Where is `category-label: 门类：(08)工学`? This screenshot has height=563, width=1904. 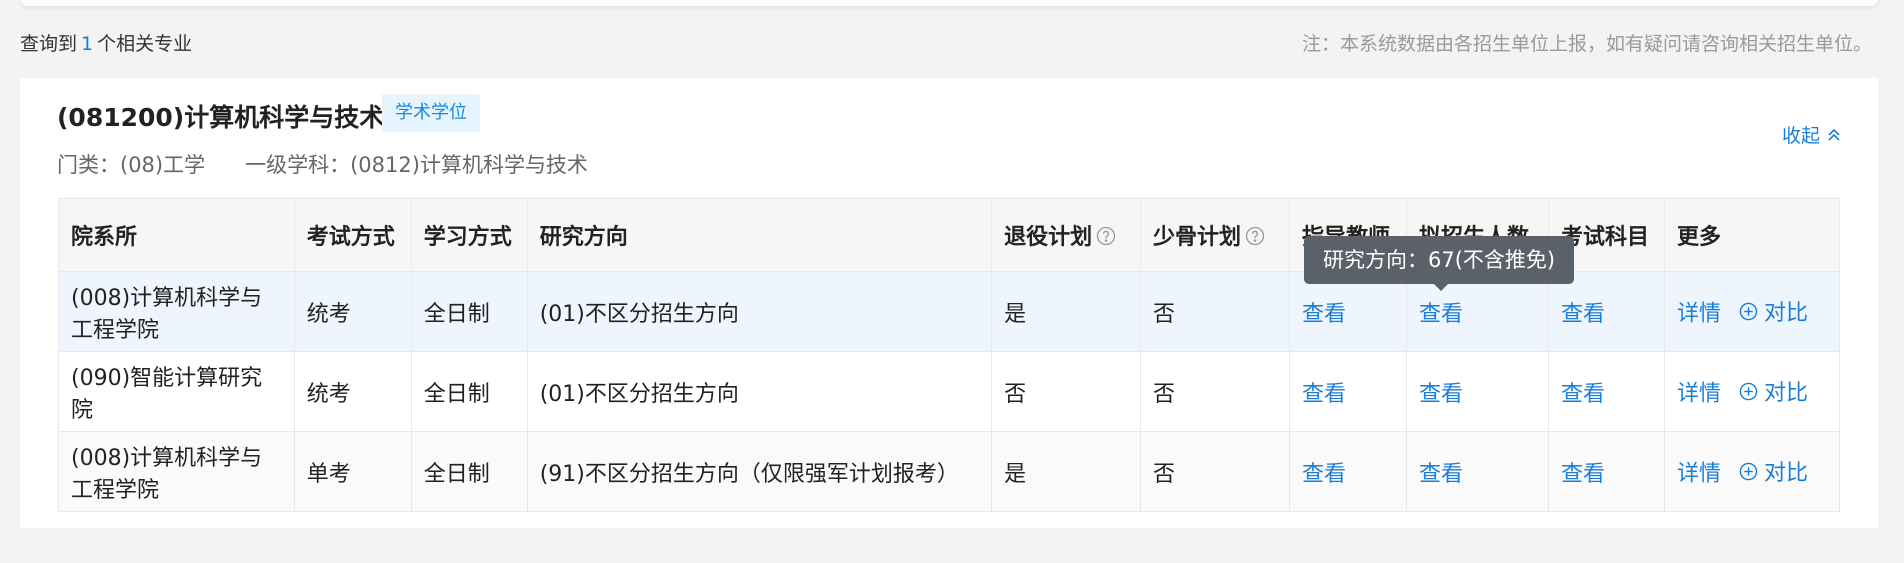 category-label: 门类：(08)工学 is located at coordinates (131, 165).